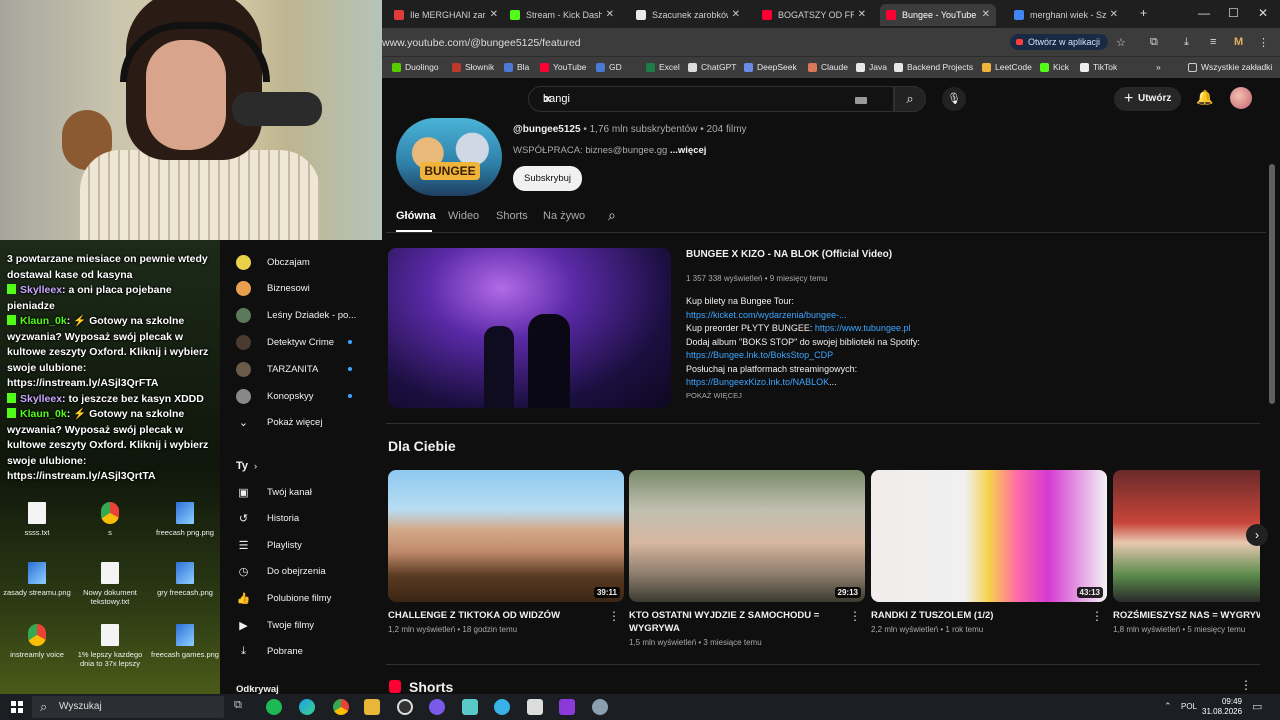 This screenshot has height=720, width=1280. I want to click on url-text: www.youtube.com/@bungee5125/featured, so click(481, 43).